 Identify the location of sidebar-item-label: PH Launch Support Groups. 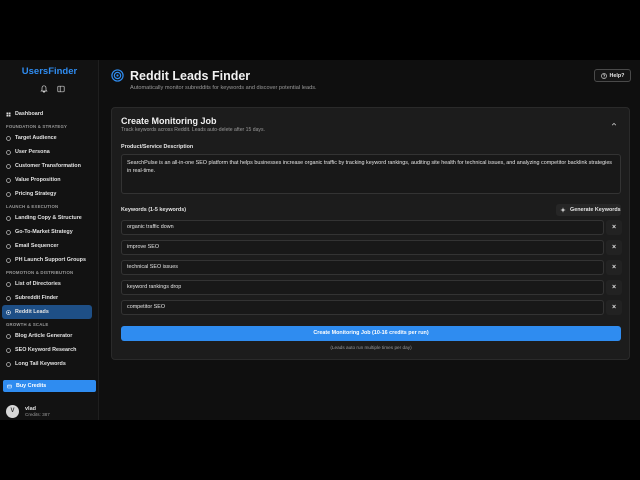
(50, 260).